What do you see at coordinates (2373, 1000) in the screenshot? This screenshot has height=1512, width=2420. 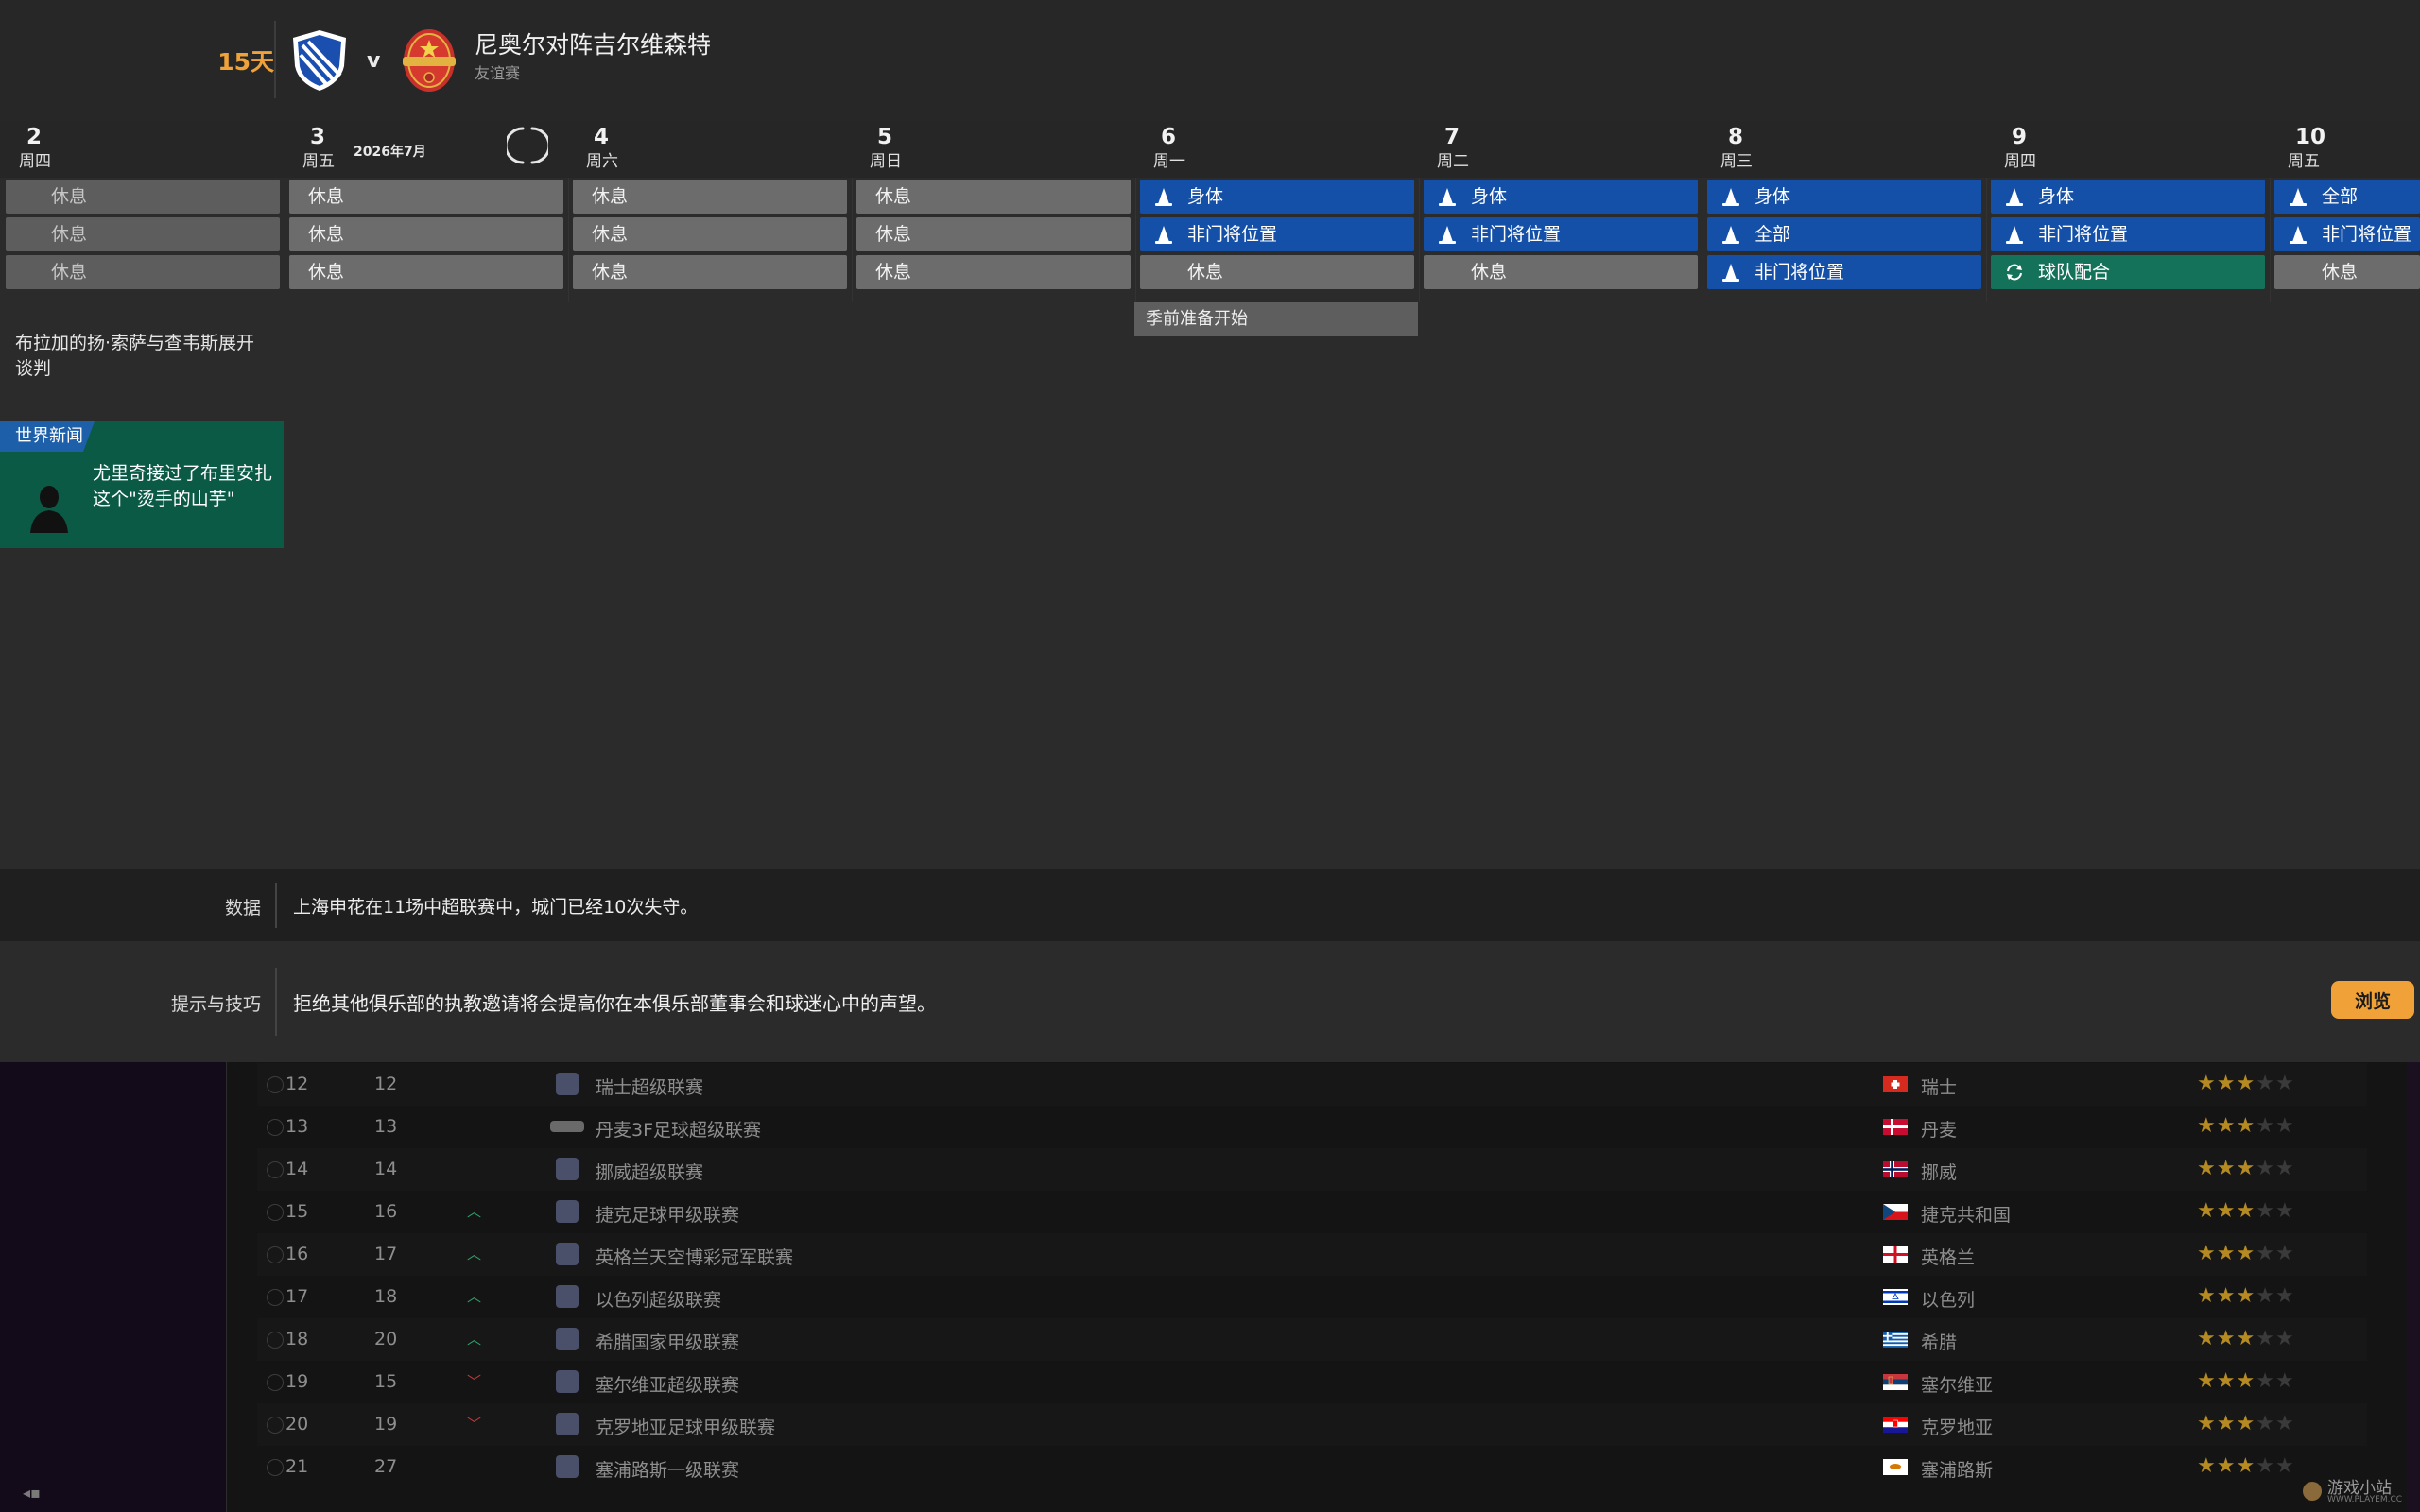 I see `browse-button: 浏览` at bounding box center [2373, 1000].